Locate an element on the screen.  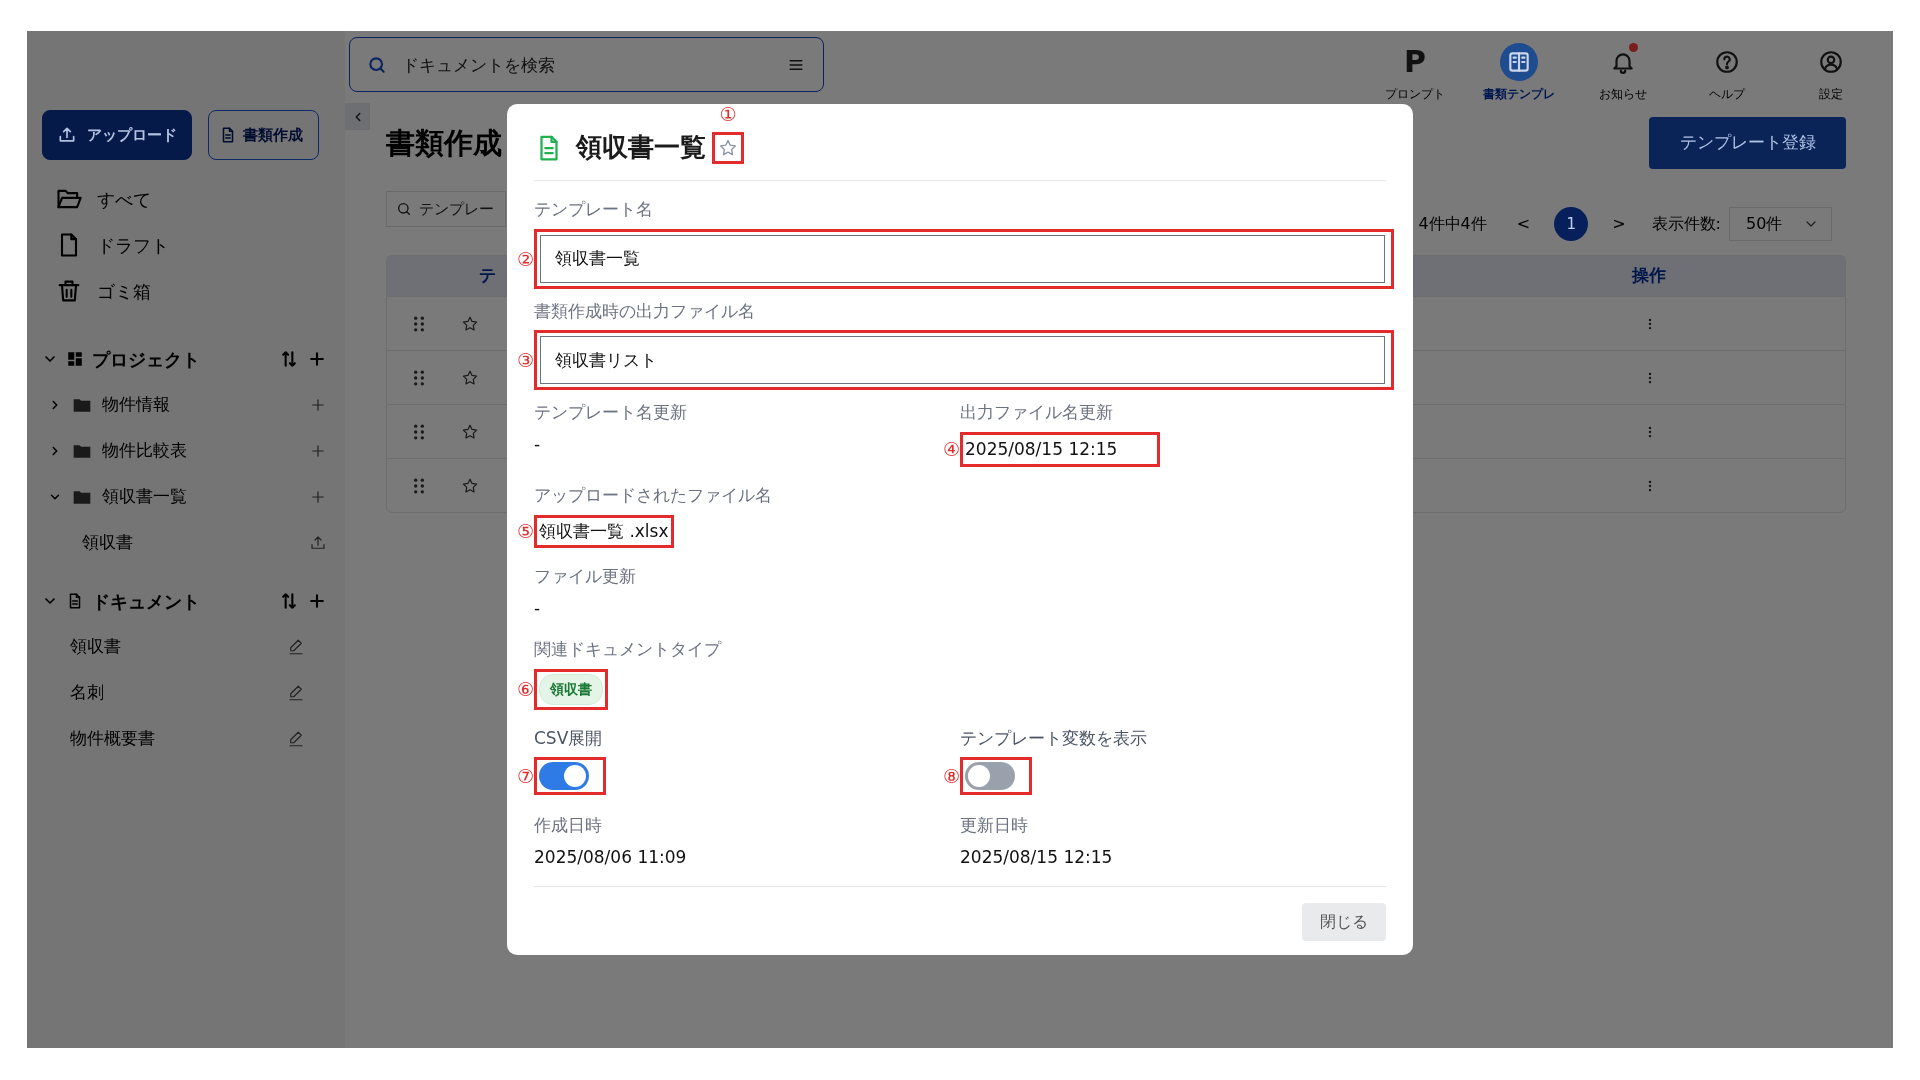
create-document-button: 書類作成 is located at coordinates (263, 135).